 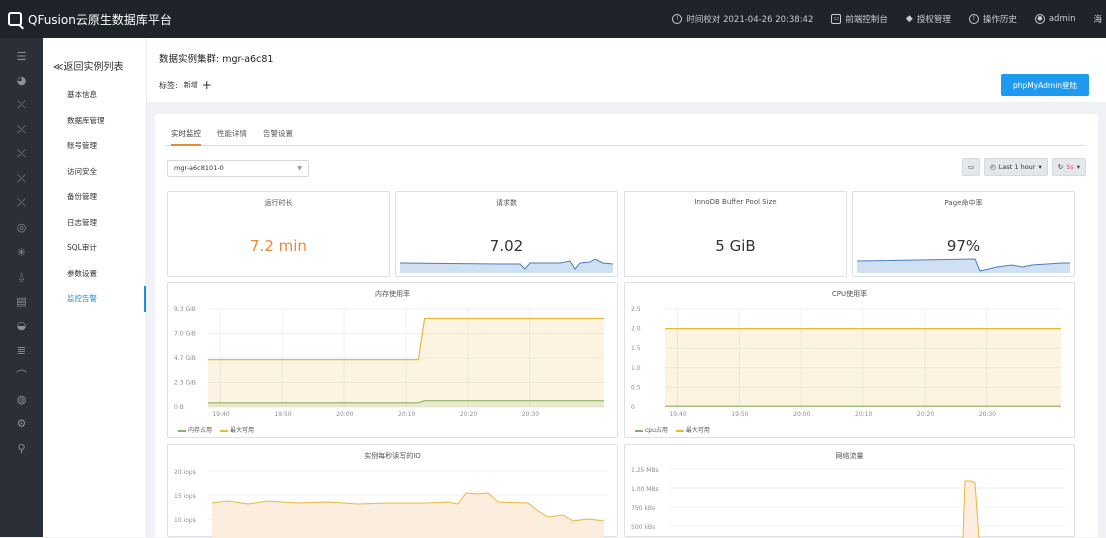 What do you see at coordinates (1016, 167) in the screenshot?
I see `time-range-picker: ◴ Last 1 hour ▾` at bounding box center [1016, 167].